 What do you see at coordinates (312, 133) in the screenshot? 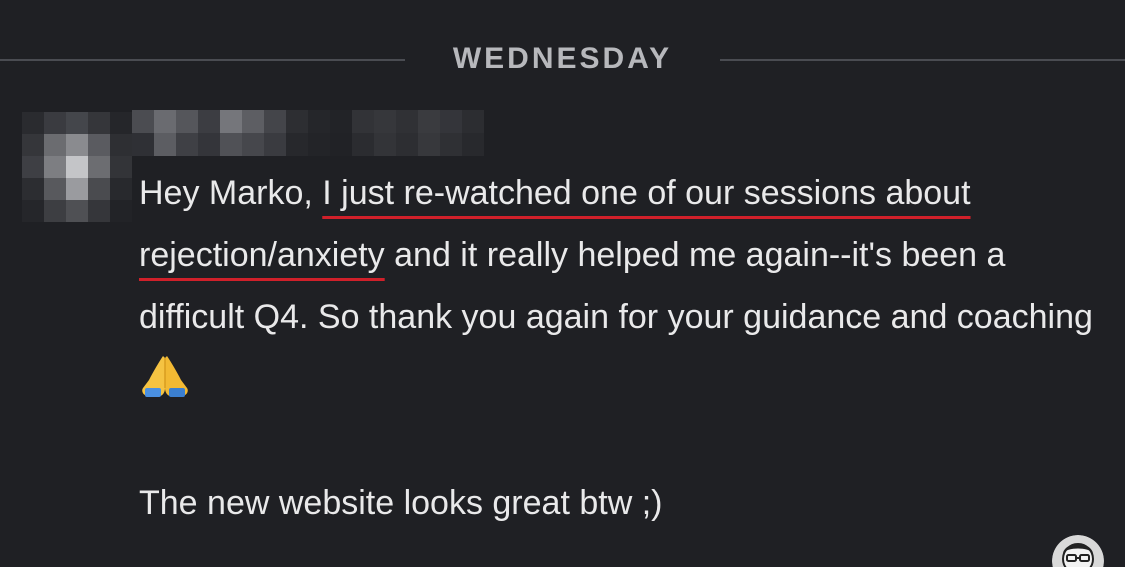
I see `sender-name-redacted` at bounding box center [312, 133].